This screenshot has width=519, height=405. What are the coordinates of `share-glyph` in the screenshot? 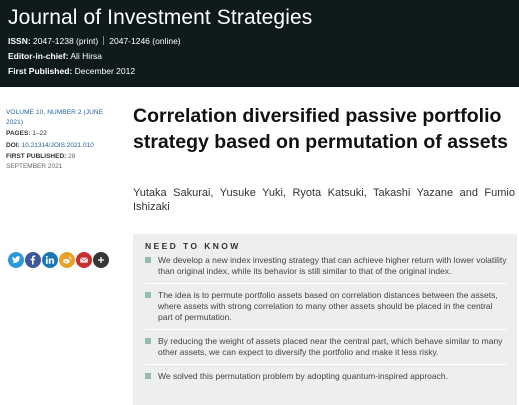 It's located at (101, 260).